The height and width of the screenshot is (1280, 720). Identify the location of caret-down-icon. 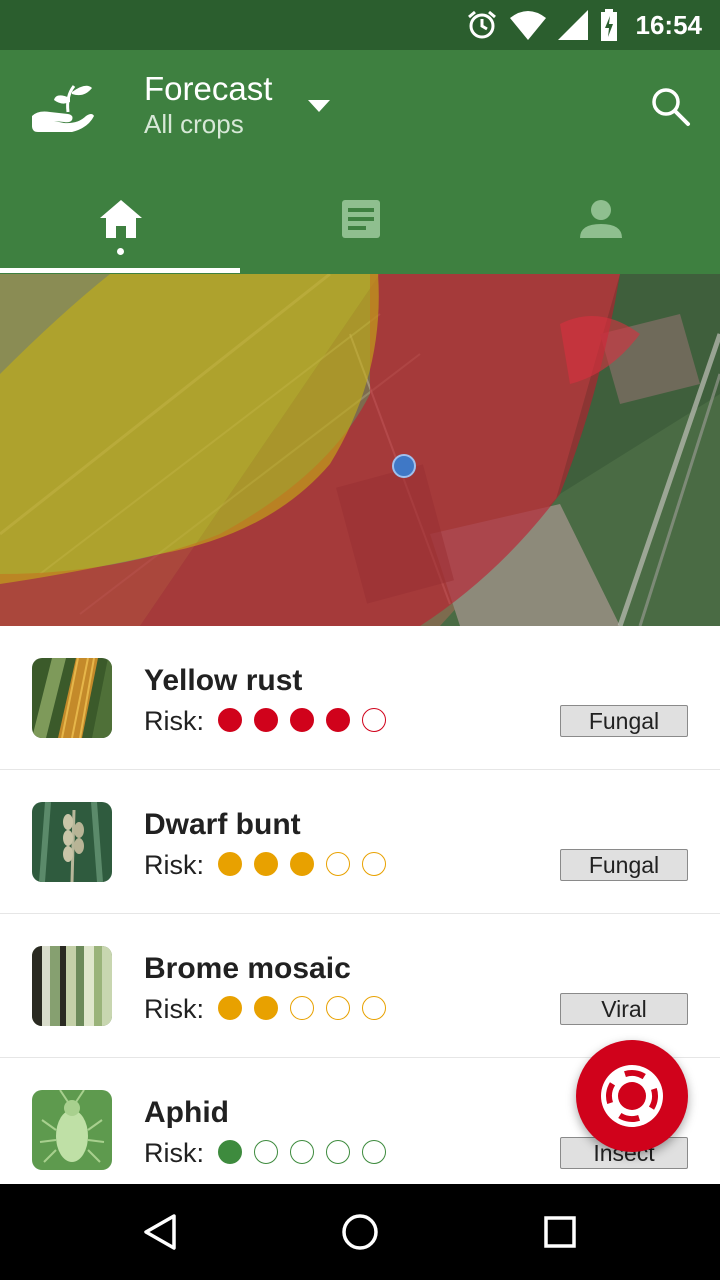
(319, 105).